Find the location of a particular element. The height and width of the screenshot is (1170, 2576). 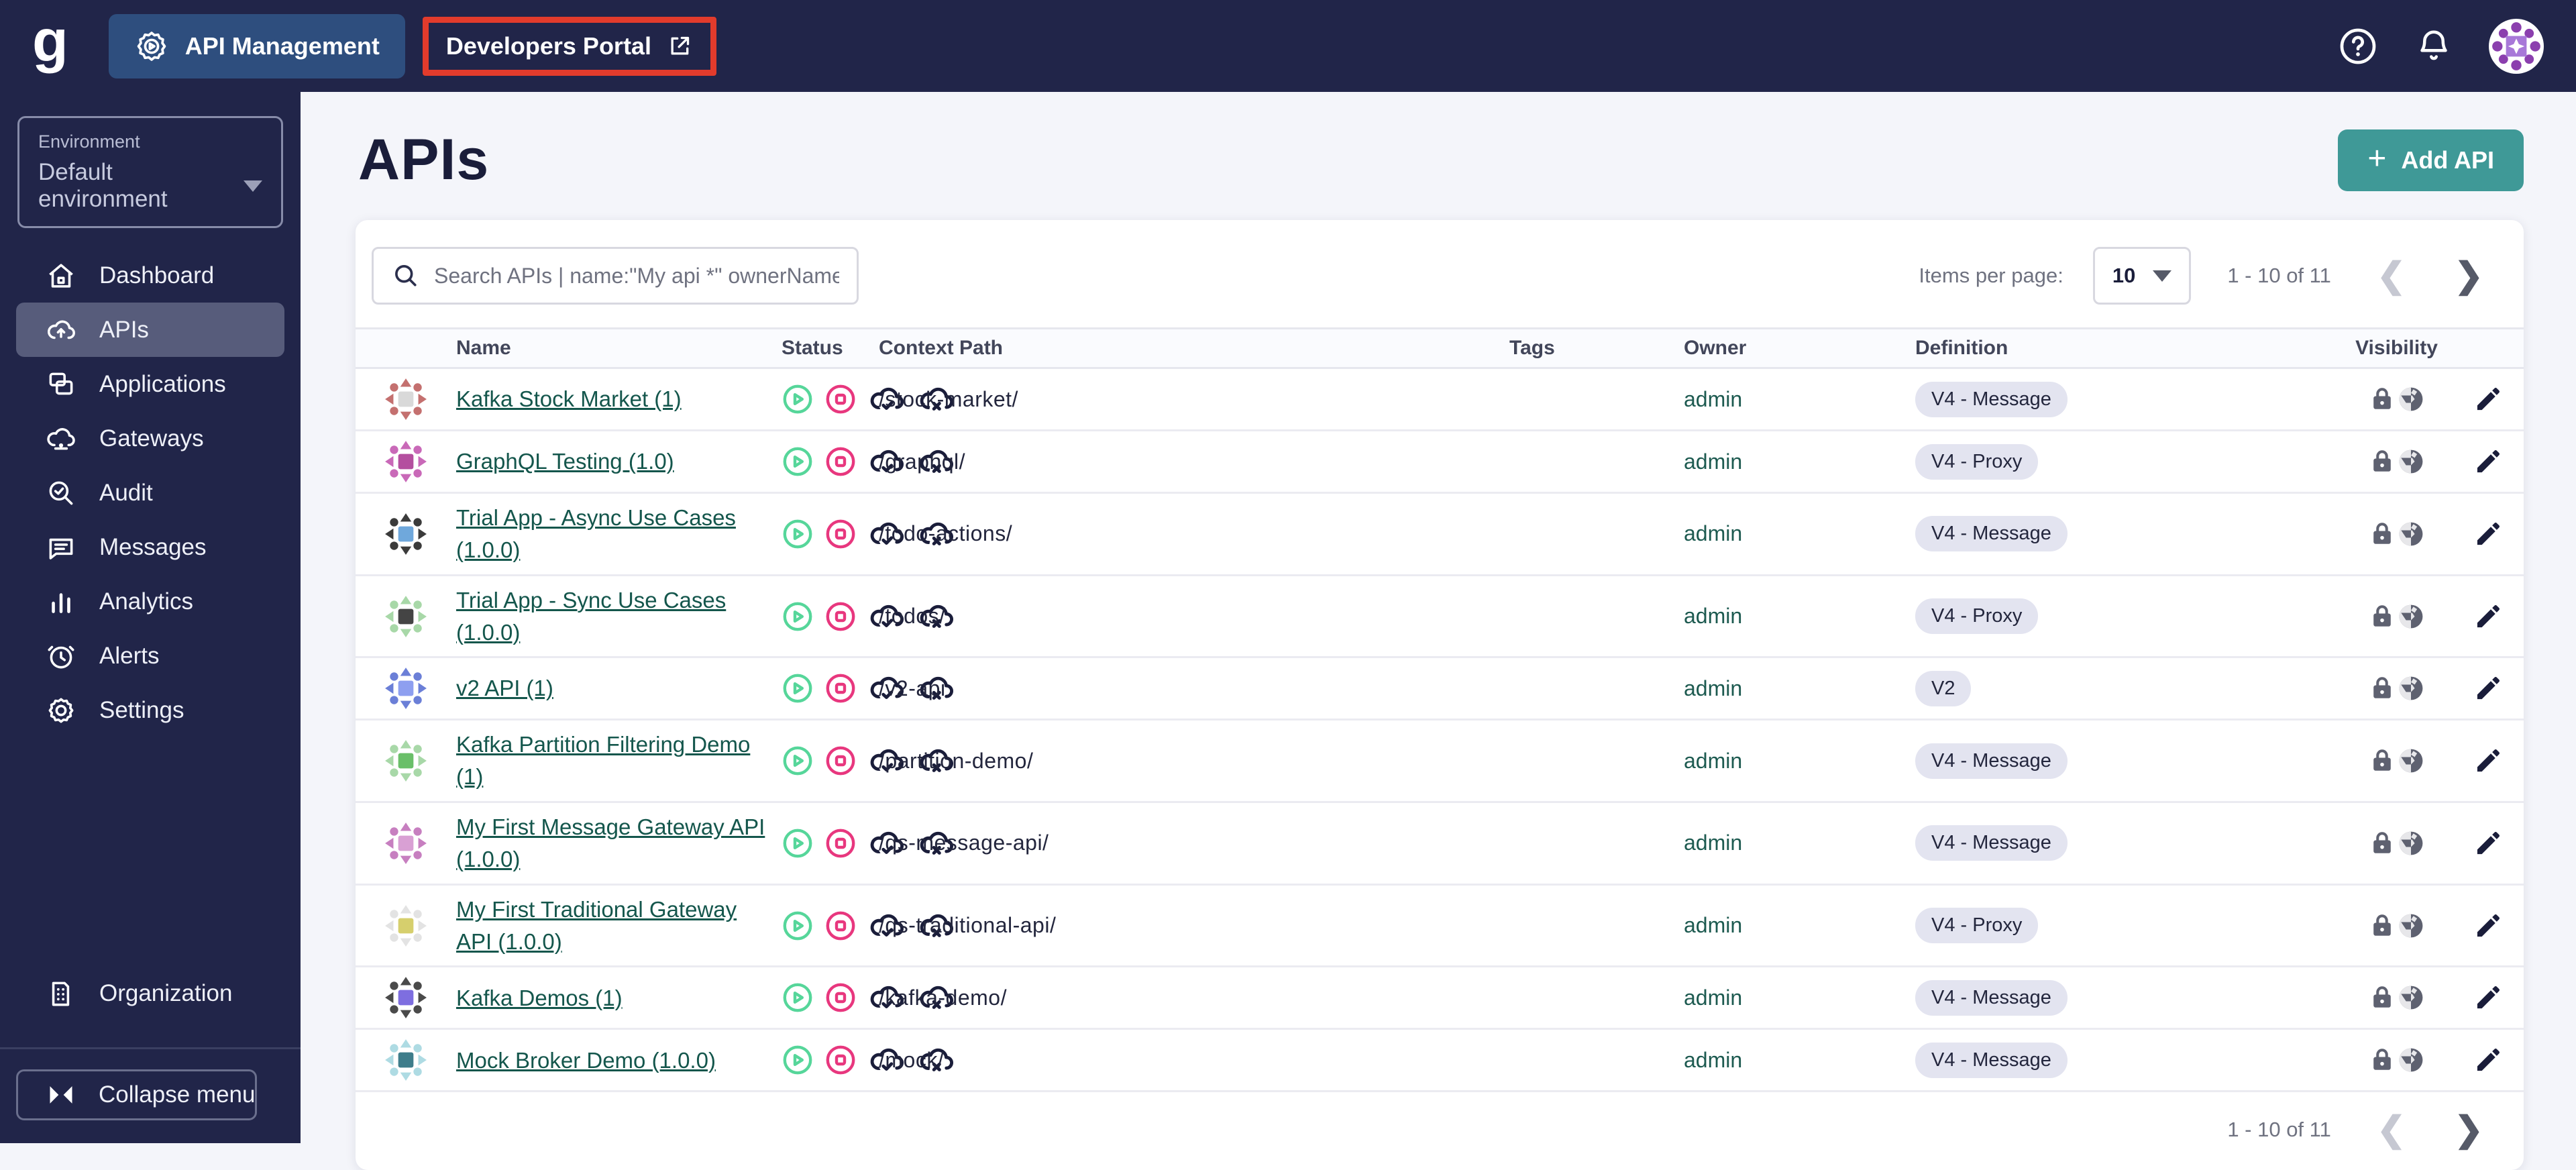

search-icon is located at coordinates (406, 275).